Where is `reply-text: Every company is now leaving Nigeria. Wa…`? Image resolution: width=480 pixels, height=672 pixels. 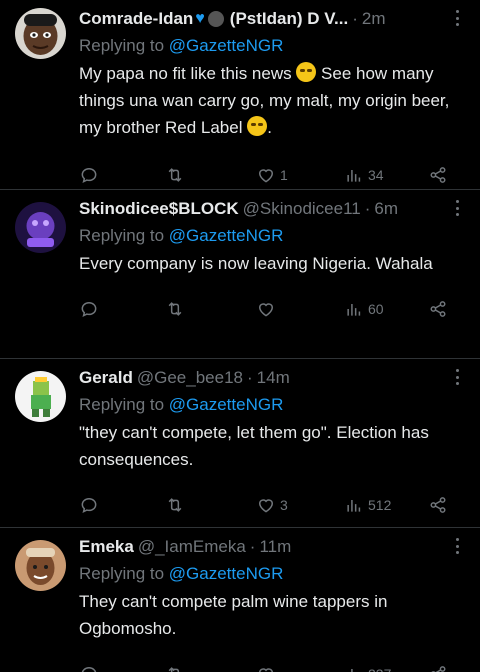
reply-text: Every company is now leaving Nigeria. Wa… is located at coordinates (256, 263).